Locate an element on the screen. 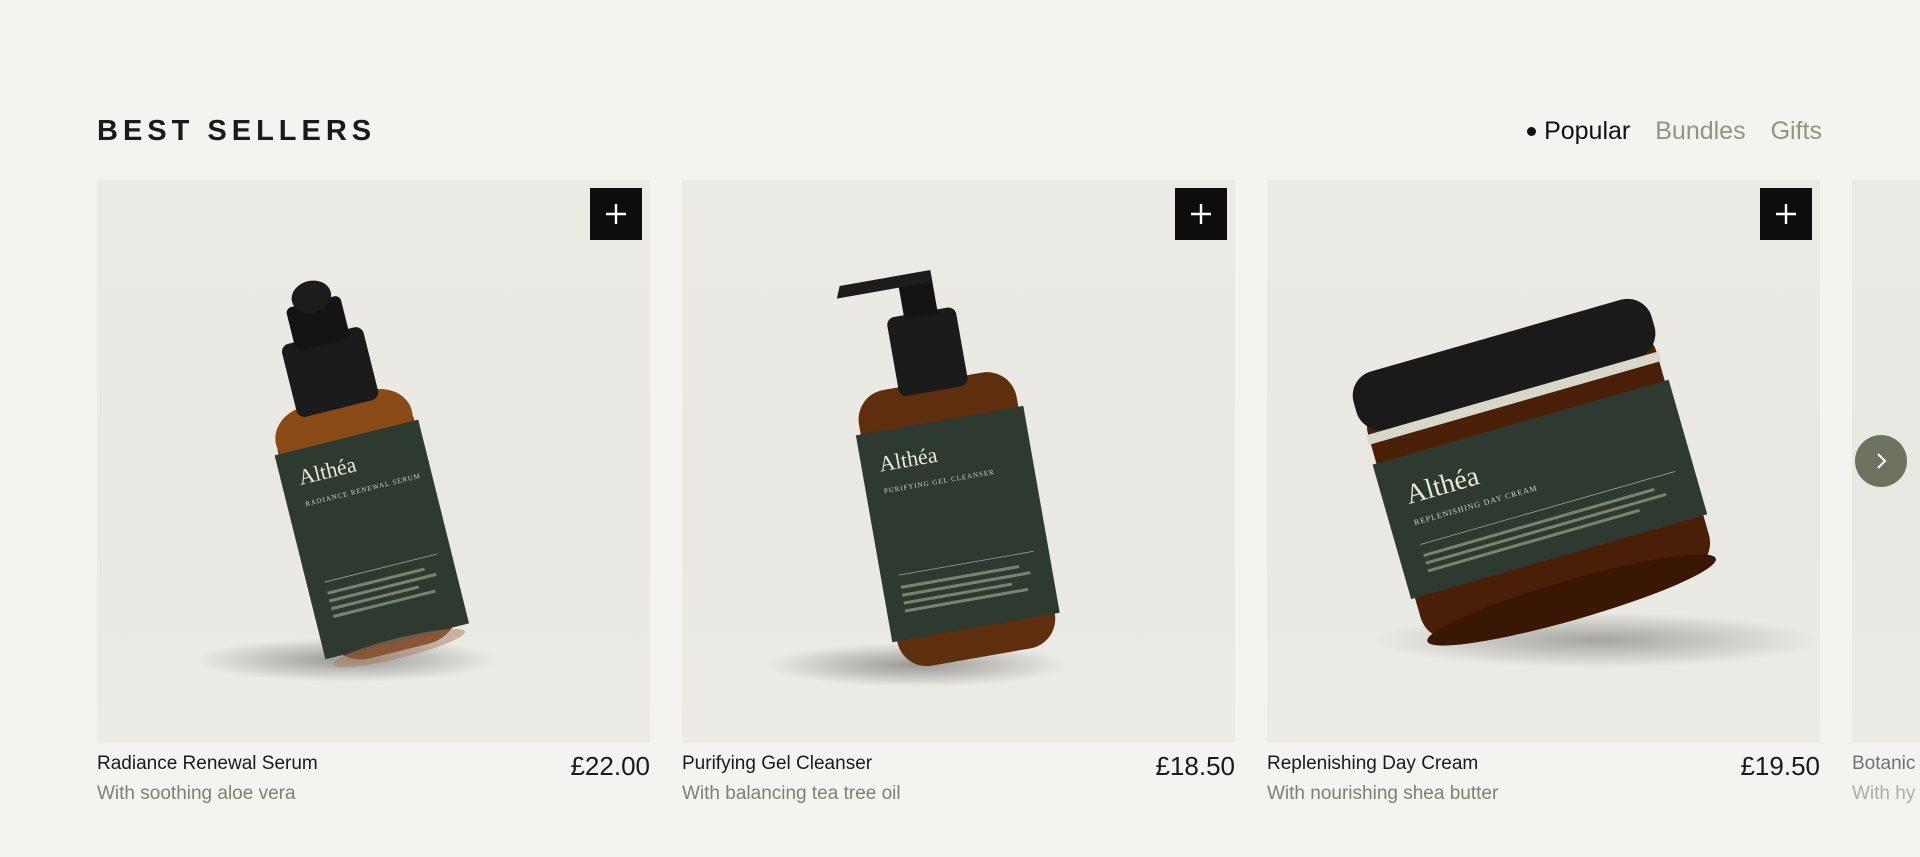  product-name: Replenishing Day Cream is located at coordinates (1372, 764).